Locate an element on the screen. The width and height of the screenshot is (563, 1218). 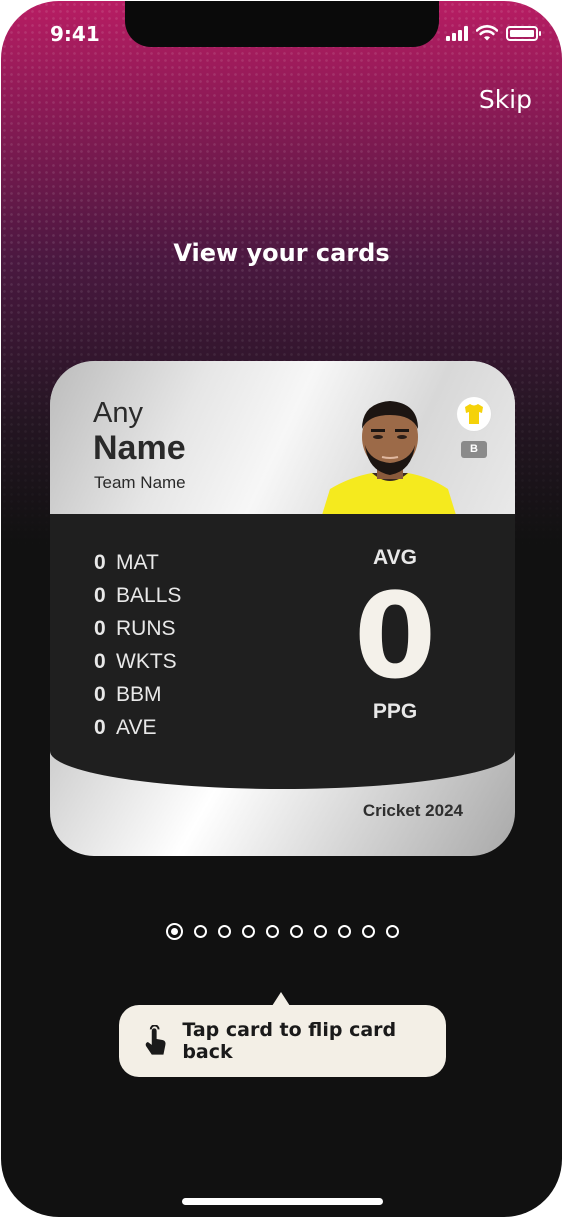
stat-row: 0 MAT is located at coordinates (137, 562).